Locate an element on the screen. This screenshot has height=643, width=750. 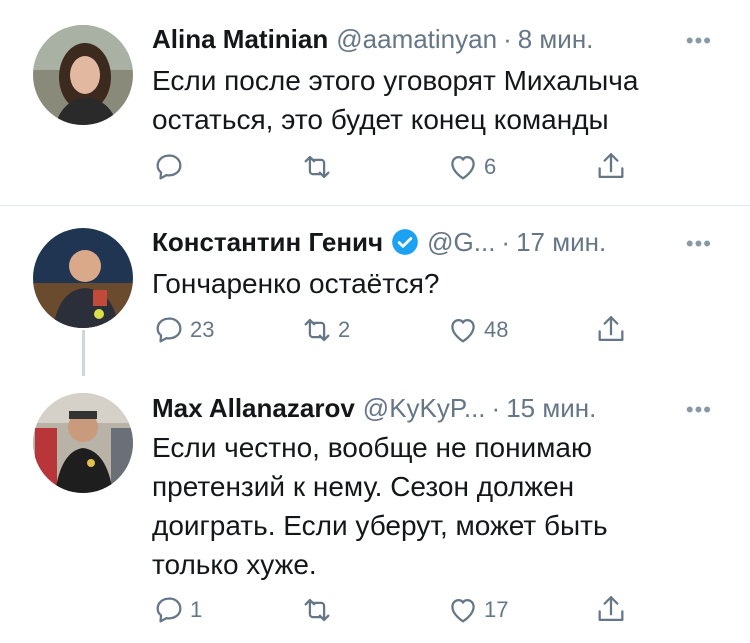
like-count: 48 is located at coordinates (496, 329).